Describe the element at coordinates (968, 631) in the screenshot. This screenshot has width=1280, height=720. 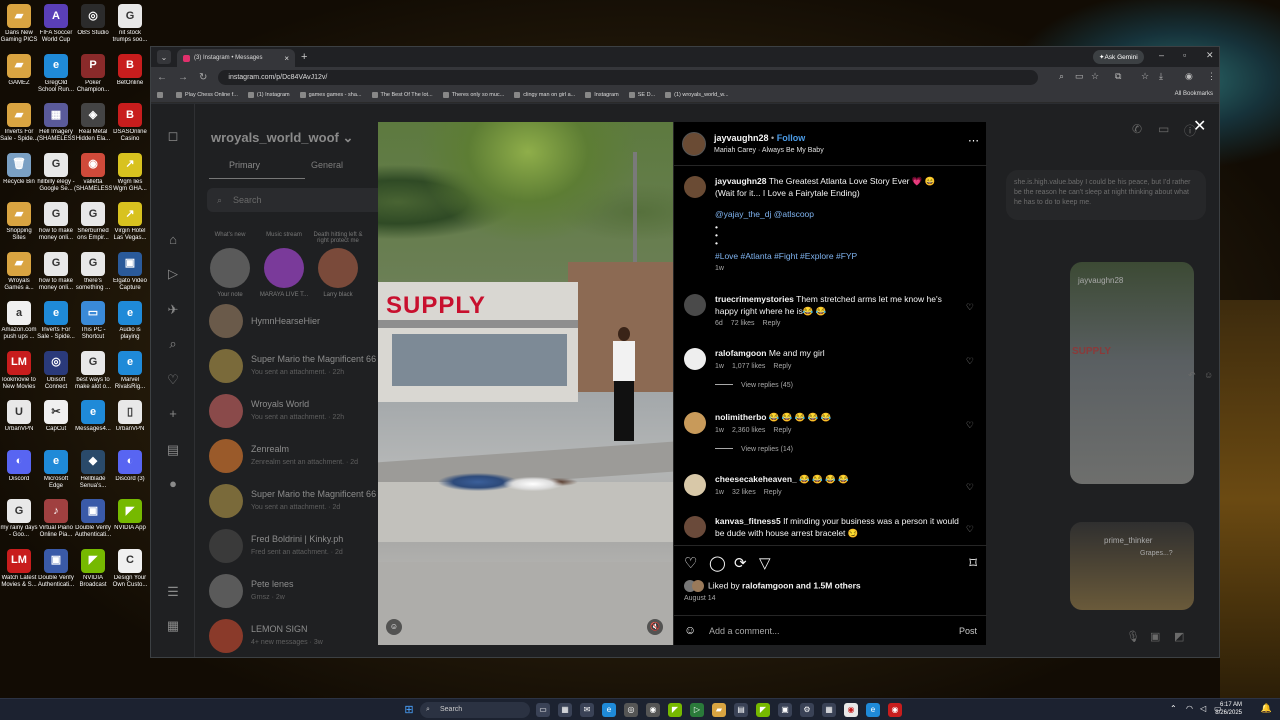
I see `post-comment-button: Post` at that location.